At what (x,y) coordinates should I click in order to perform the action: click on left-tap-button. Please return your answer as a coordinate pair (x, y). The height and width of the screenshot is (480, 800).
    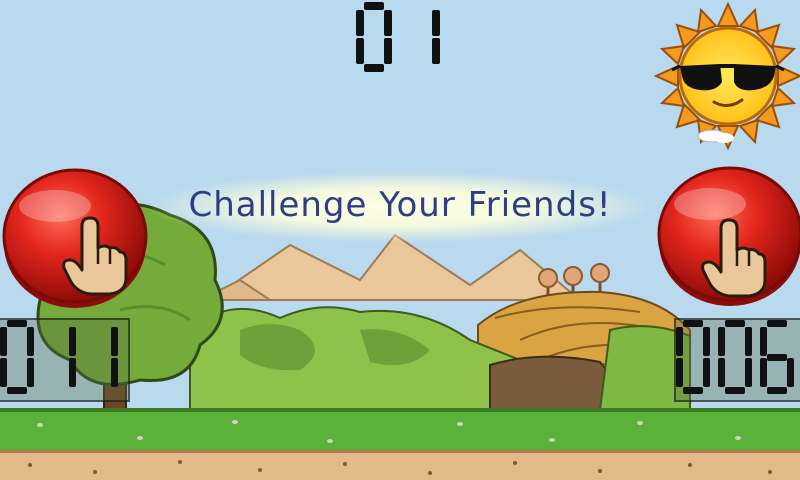
    Looking at the image, I should click on (75, 235).